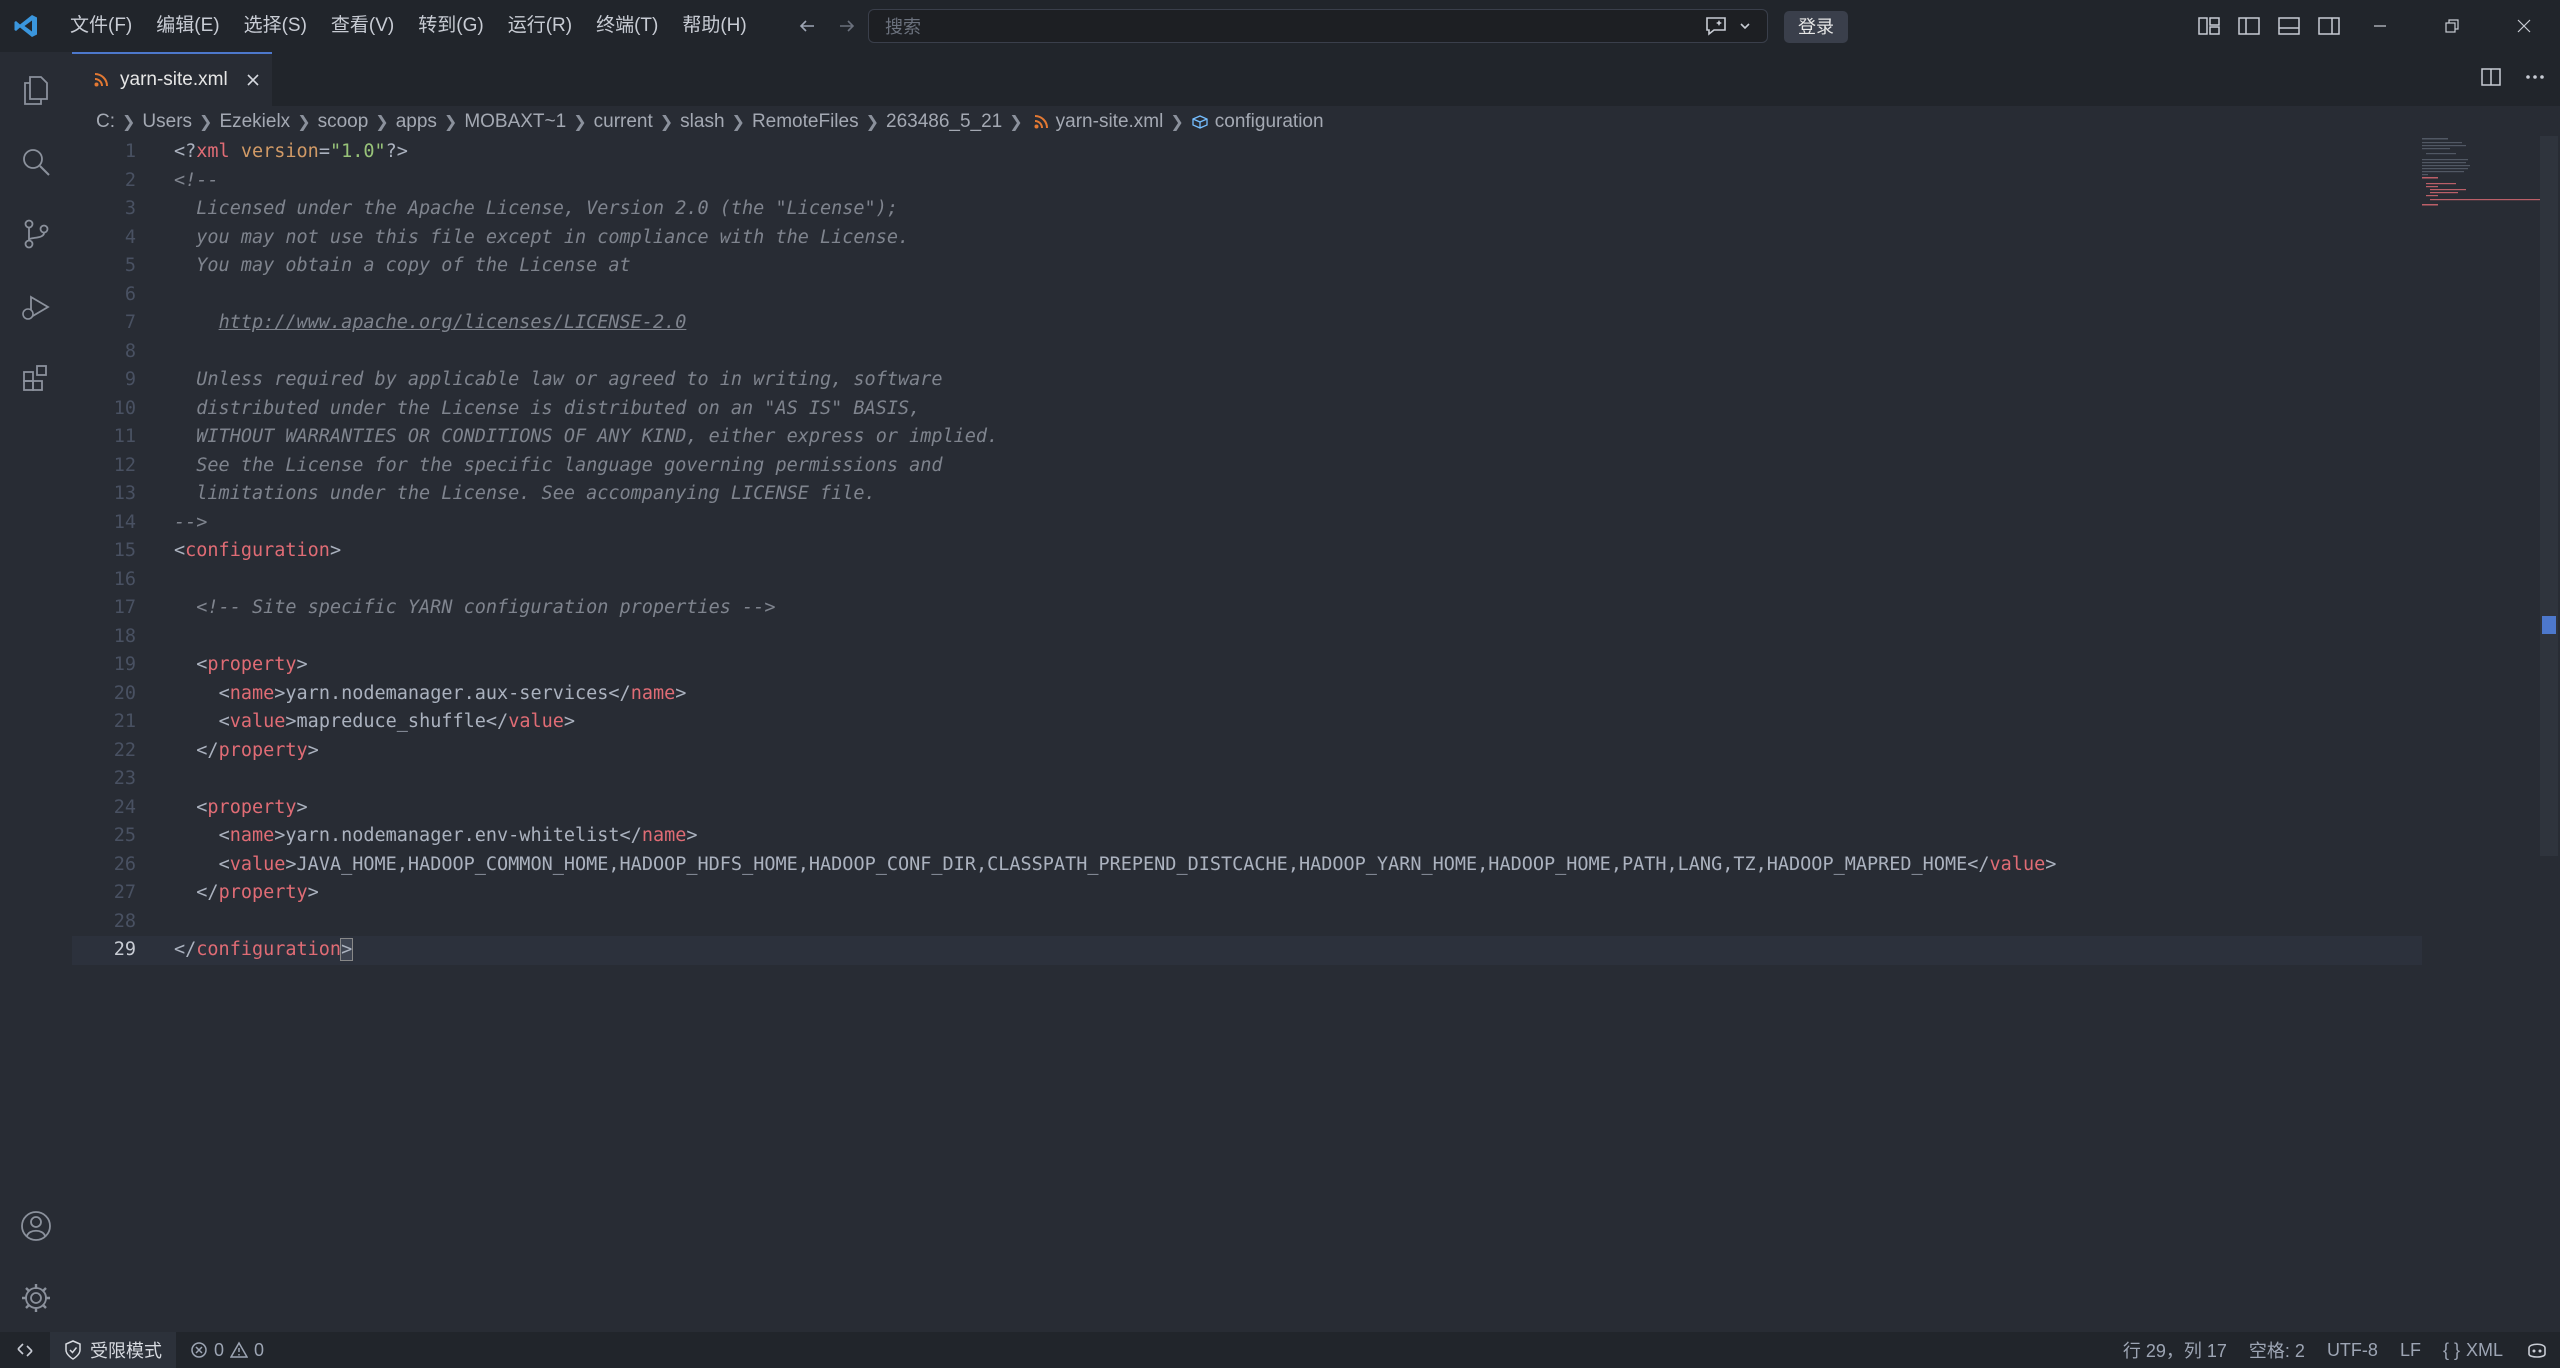  I want to click on breadcrumb-item: scoop, so click(343, 122).